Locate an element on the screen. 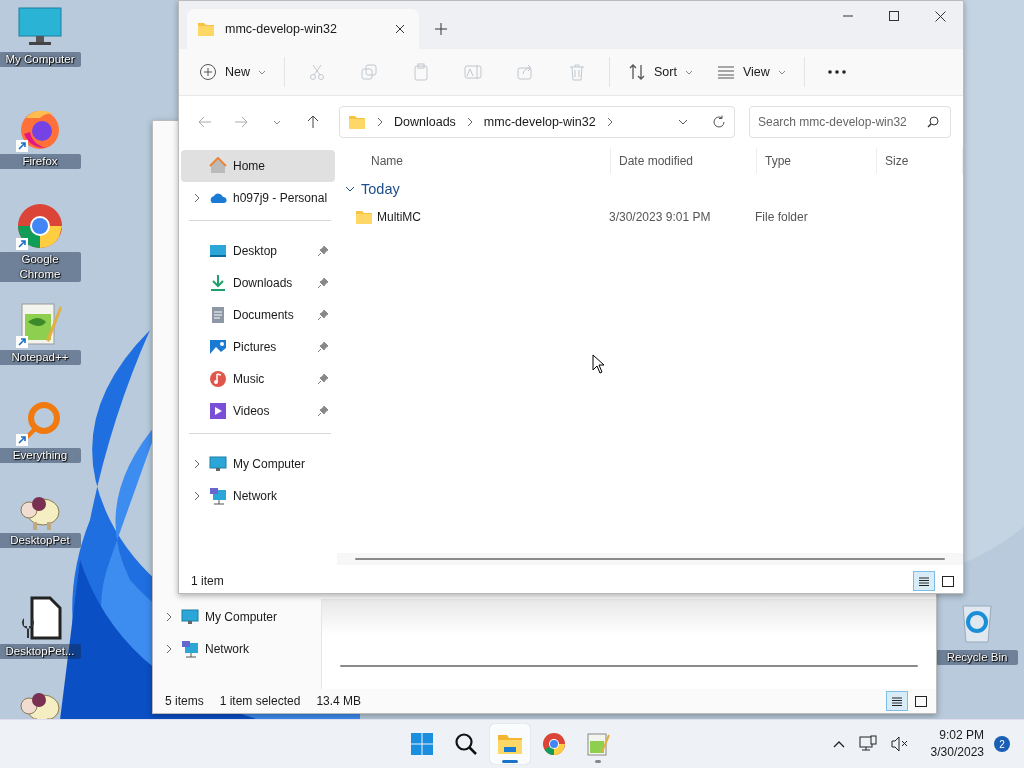 Image resolution: width=1024 pixels, height=768 pixels. music-note-icon is located at coordinates (218, 379).